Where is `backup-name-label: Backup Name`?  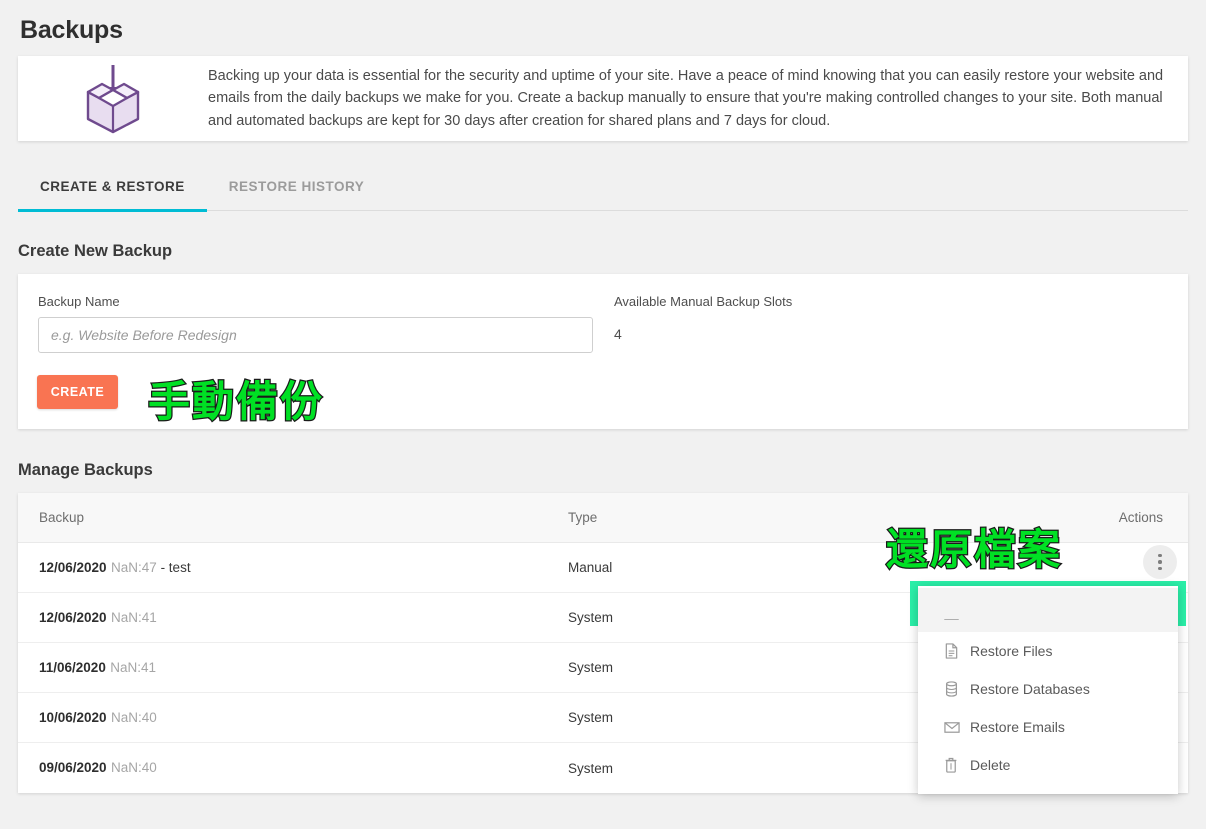 backup-name-label: Backup Name is located at coordinates (79, 301).